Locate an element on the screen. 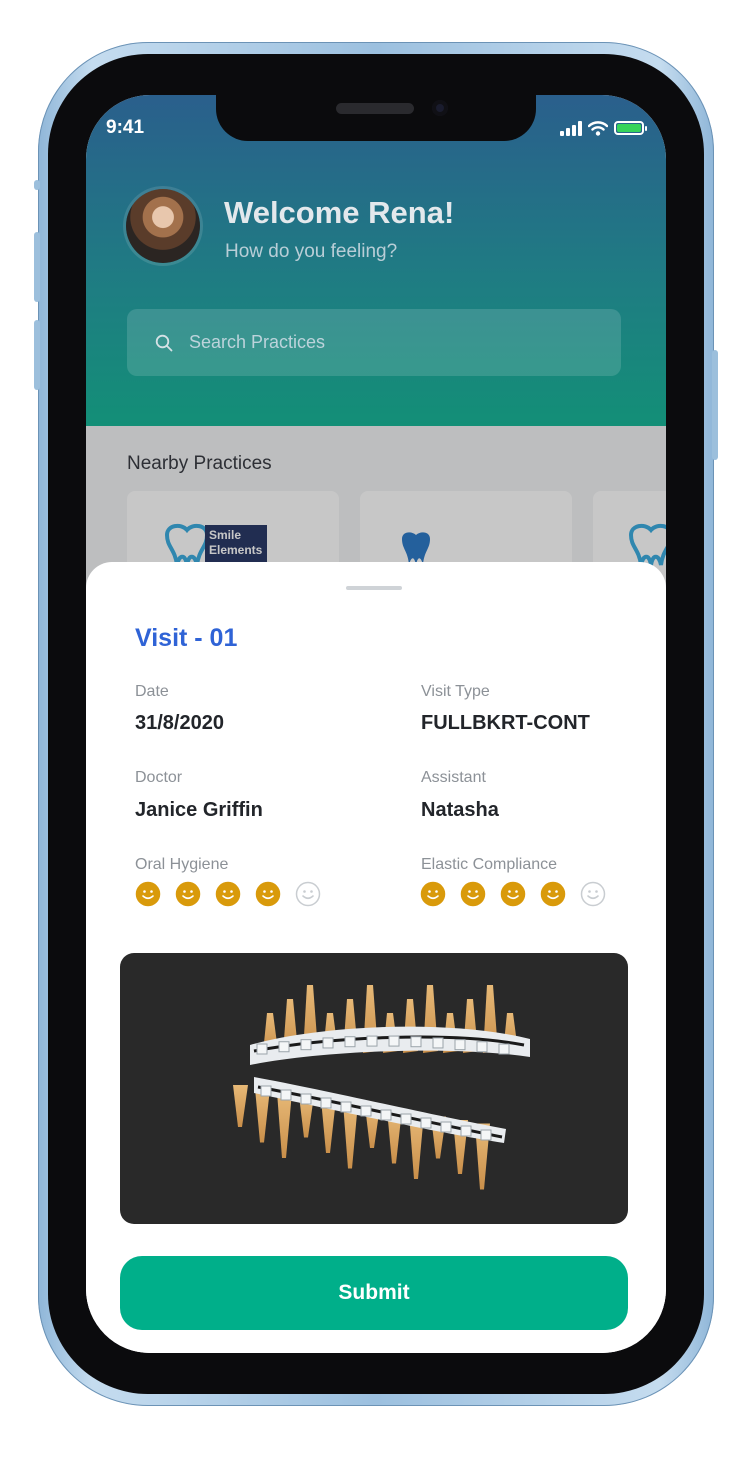 The width and height of the screenshot is (750, 1460). signal-icon is located at coordinates (571, 128).